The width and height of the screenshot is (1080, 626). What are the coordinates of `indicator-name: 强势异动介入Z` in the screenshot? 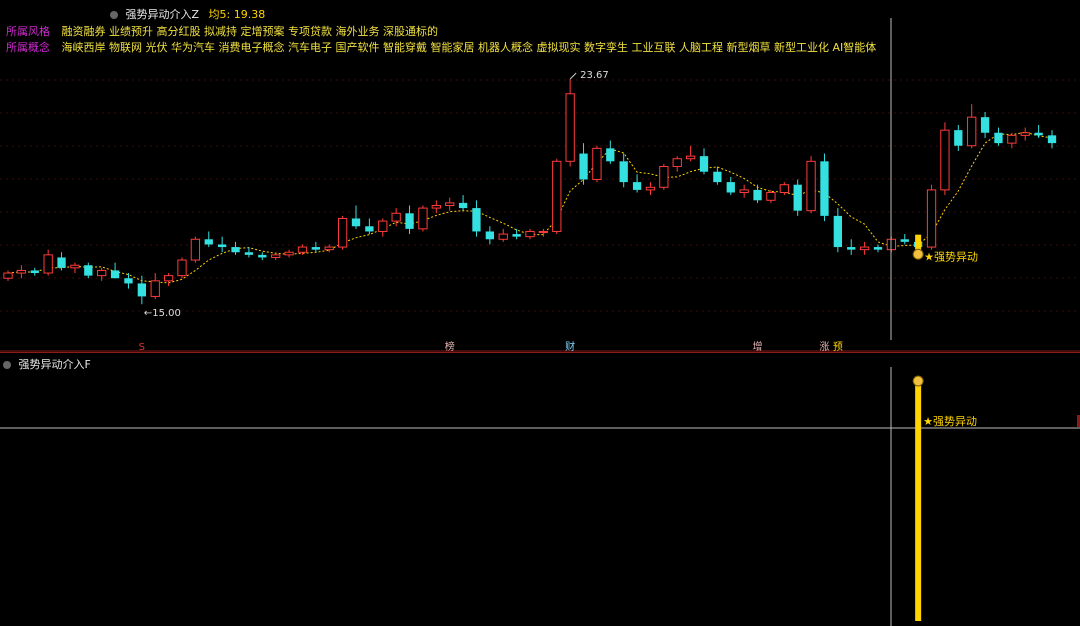 It's located at (162, 14).